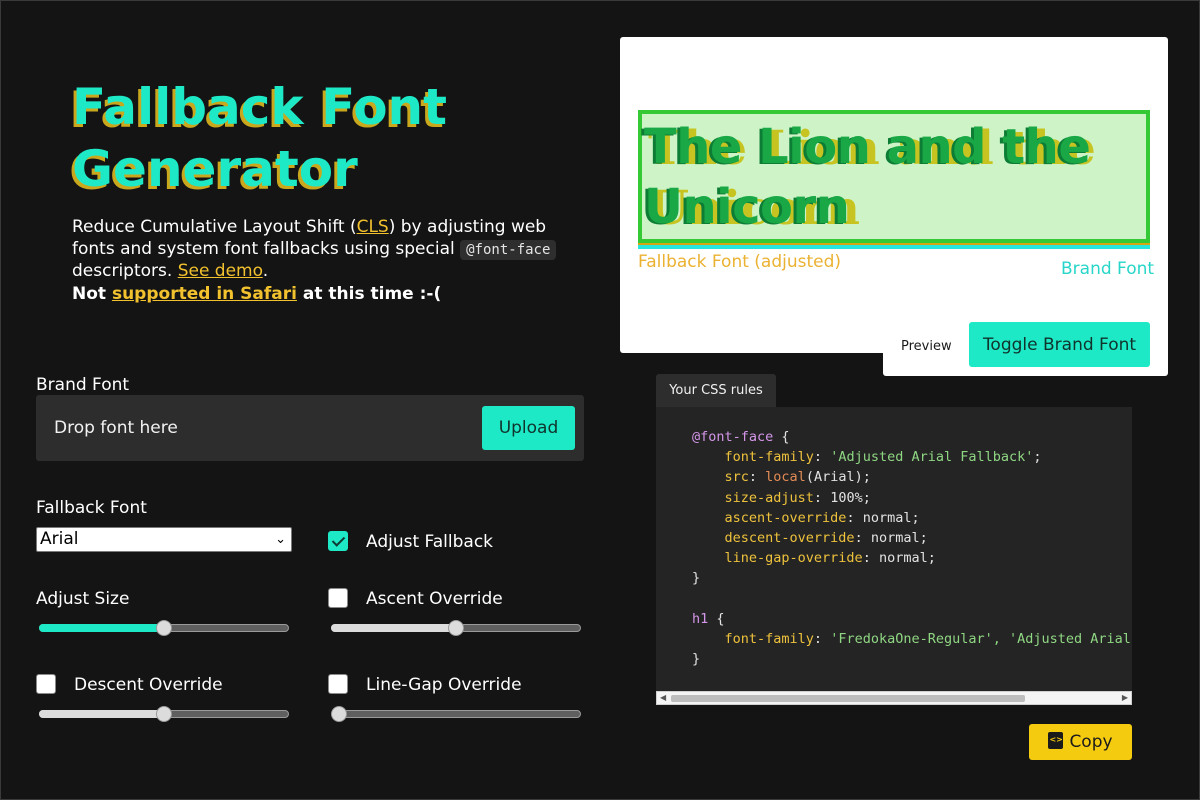 Image resolution: width=1200 pixels, height=800 pixels. Describe the element at coordinates (148, 685) in the screenshot. I see `descent-override-label: Descent Override` at that location.